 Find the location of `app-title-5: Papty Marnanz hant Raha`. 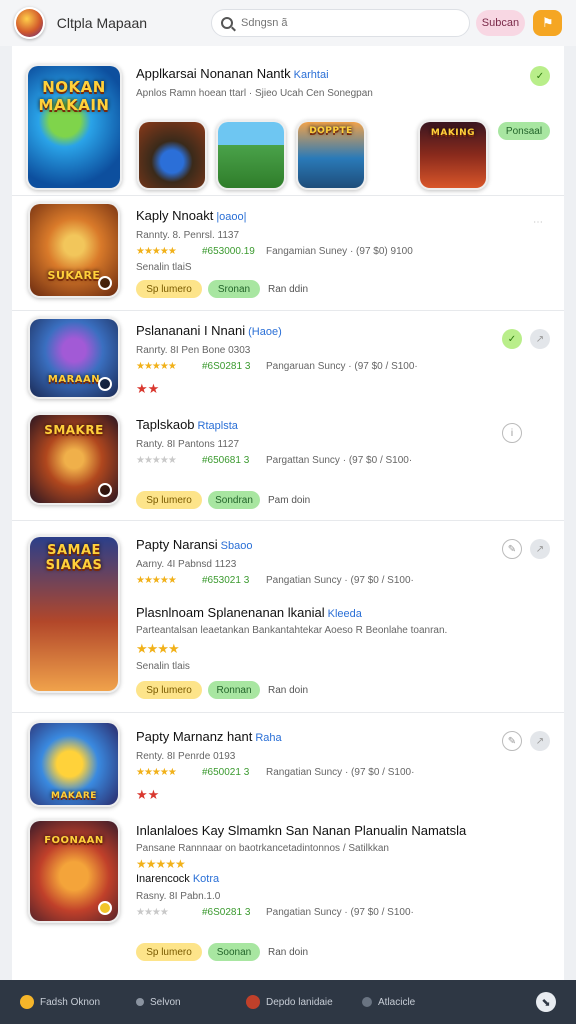

app-title-5: Papty Marnanz hant Raha is located at coordinates (209, 736).